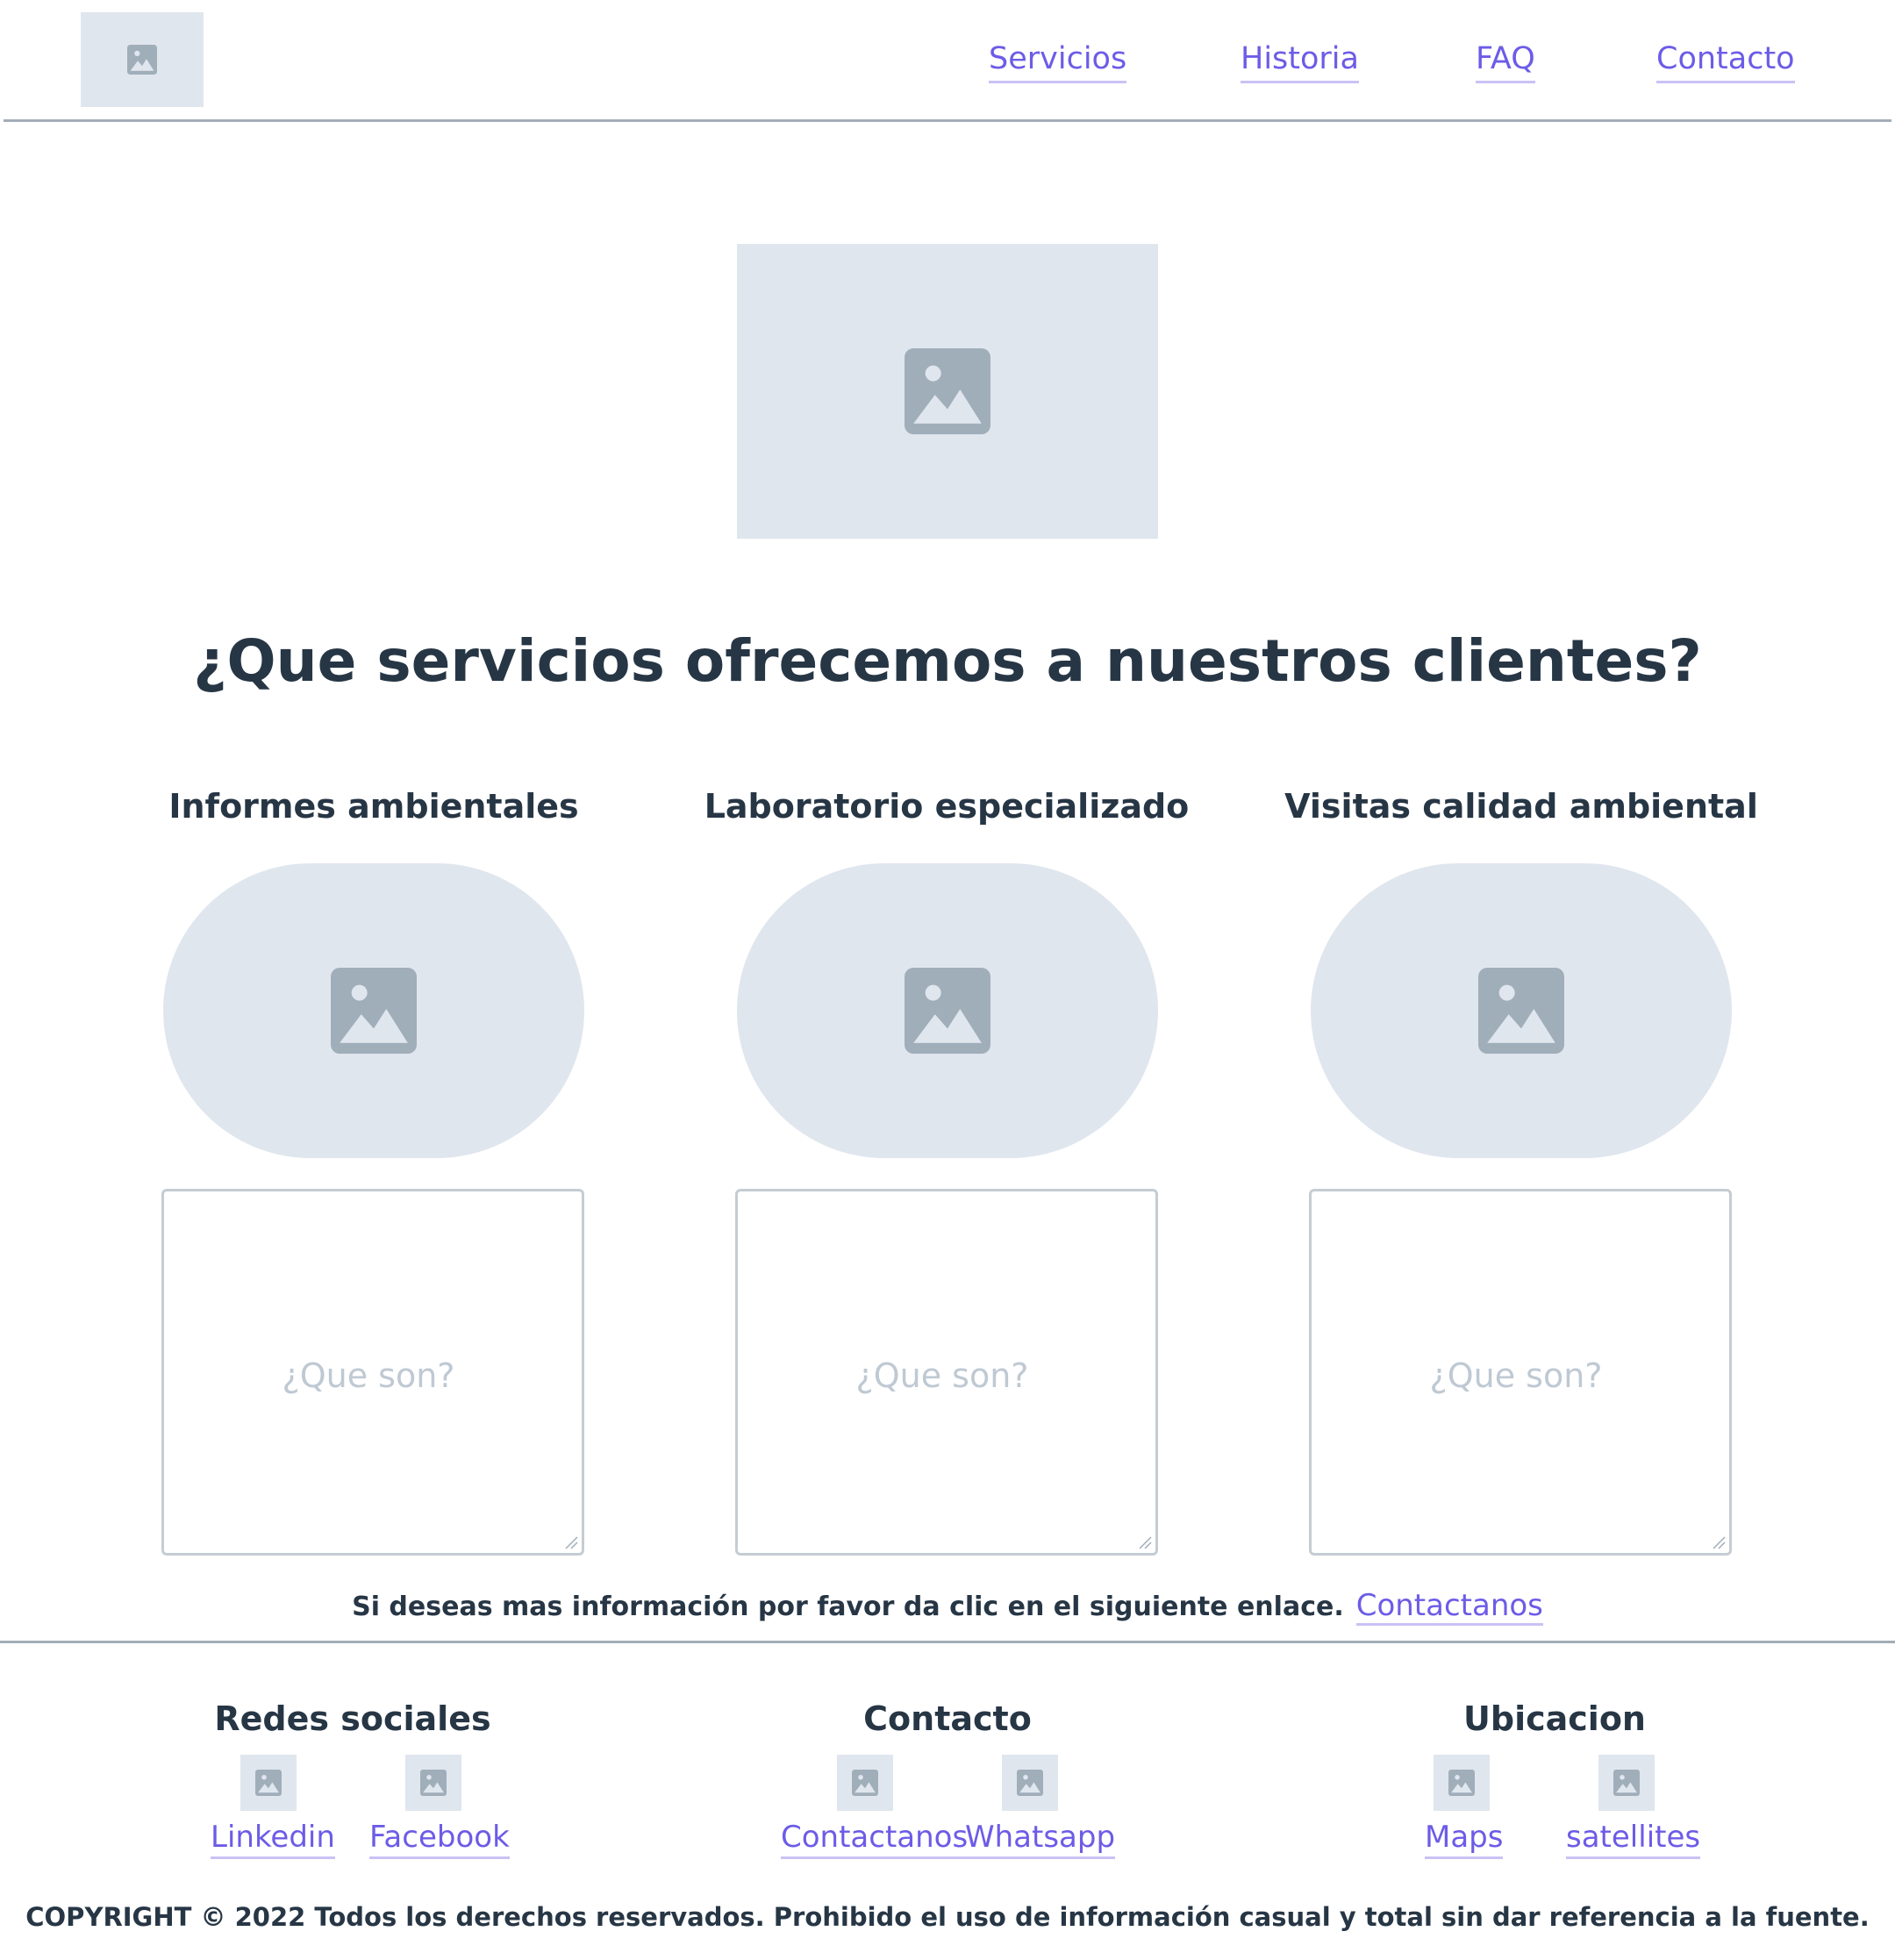  What do you see at coordinates (1521, 806) in the screenshot?
I see `service-title: Visitas calidad ambiental` at bounding box center [1521, 806].